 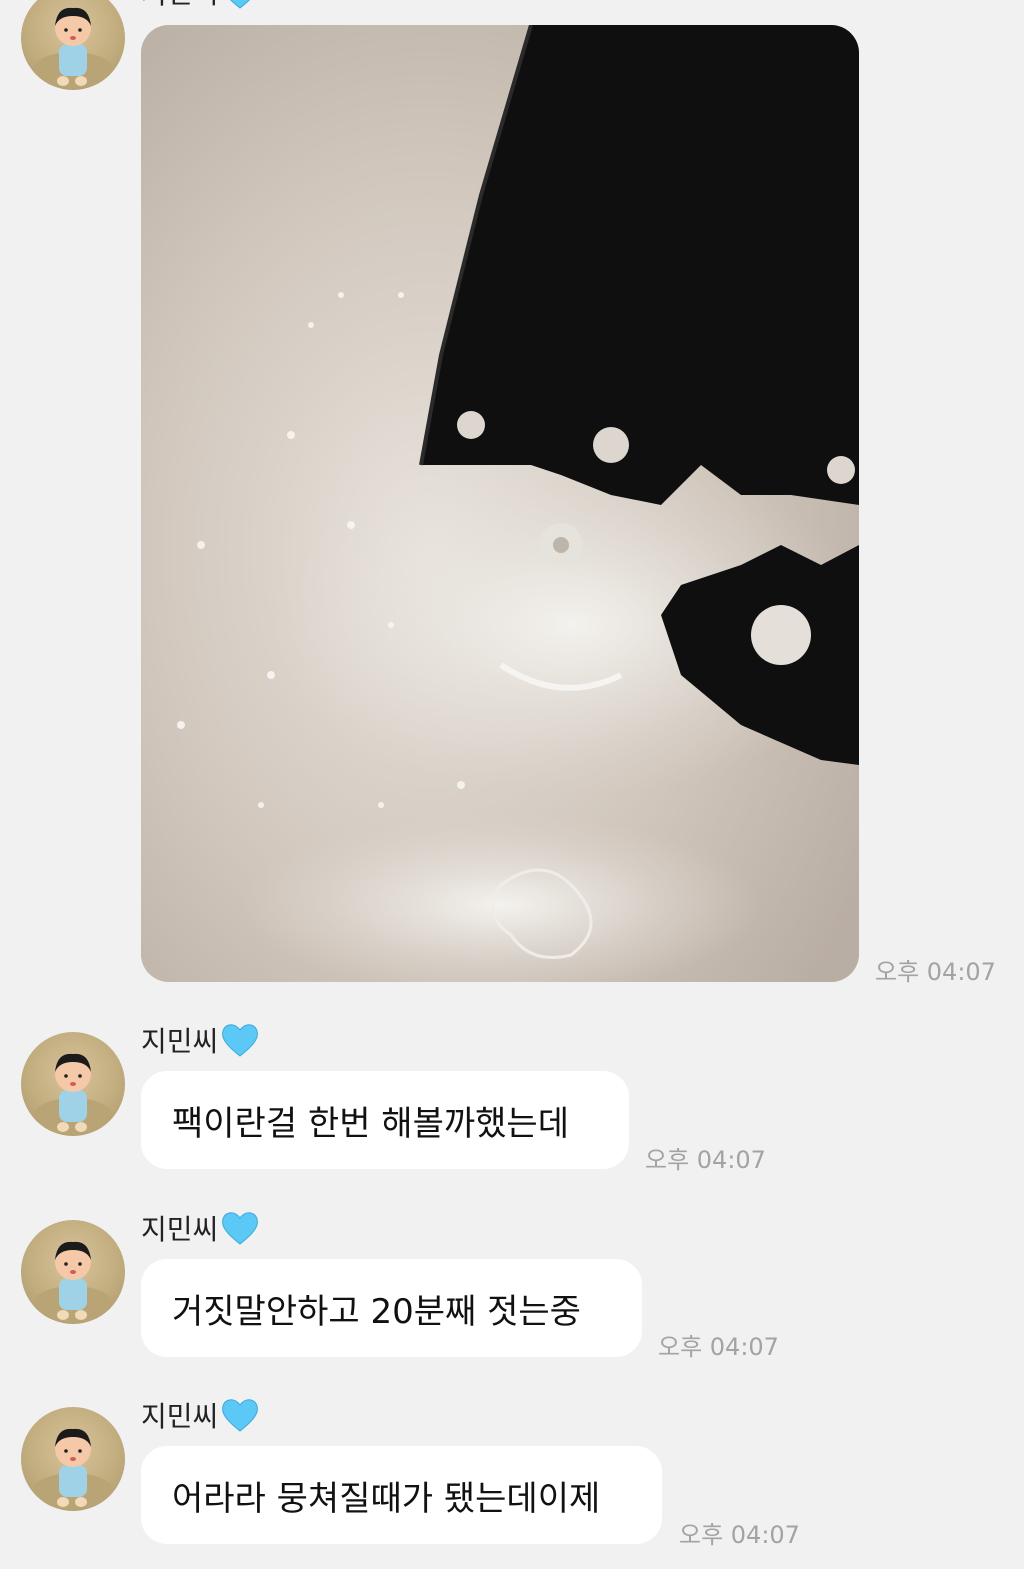 I want to click on message-bubble: 팩이란걸 한번 해볼까했는데, so click(x=385, y=1120).